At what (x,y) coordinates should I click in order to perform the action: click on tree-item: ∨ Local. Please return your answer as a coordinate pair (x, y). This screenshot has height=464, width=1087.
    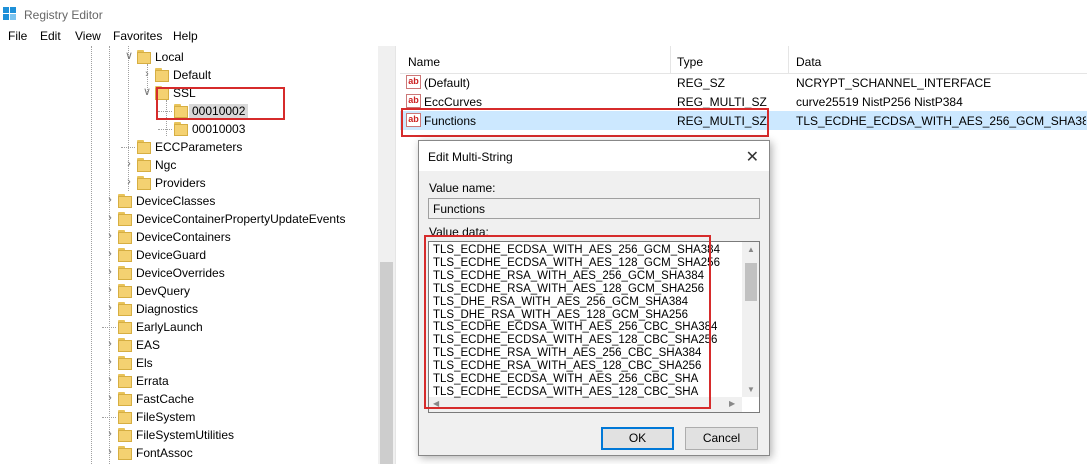
    Looking at the image, I should click on (190, 57).